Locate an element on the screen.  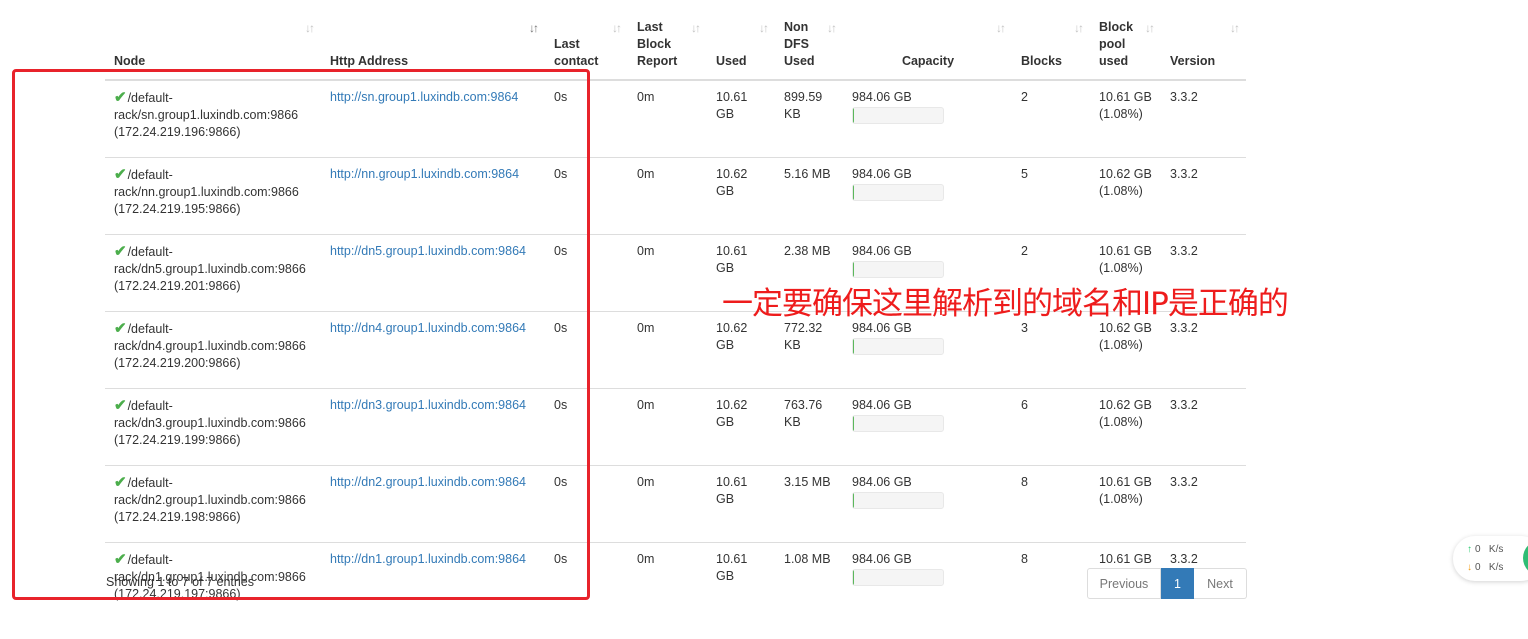
upload-value: 0 is located at coordinates (1478, 549).